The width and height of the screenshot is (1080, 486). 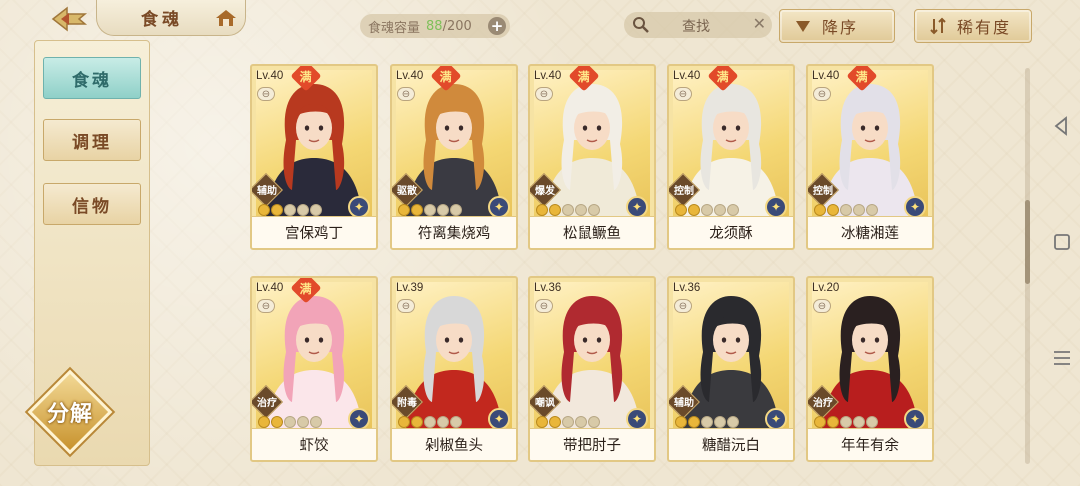 What do you see at coordinates (314, 444) in the screenshot?
I see `card-name: 虾饺` at bounding box center [314, 444].